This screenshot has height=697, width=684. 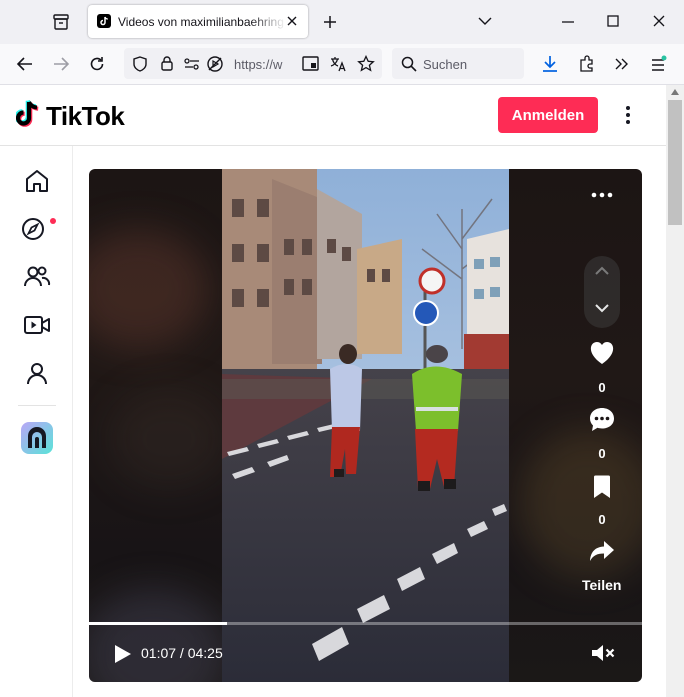 I want to click on back-icon, so click(x=25, y=64).